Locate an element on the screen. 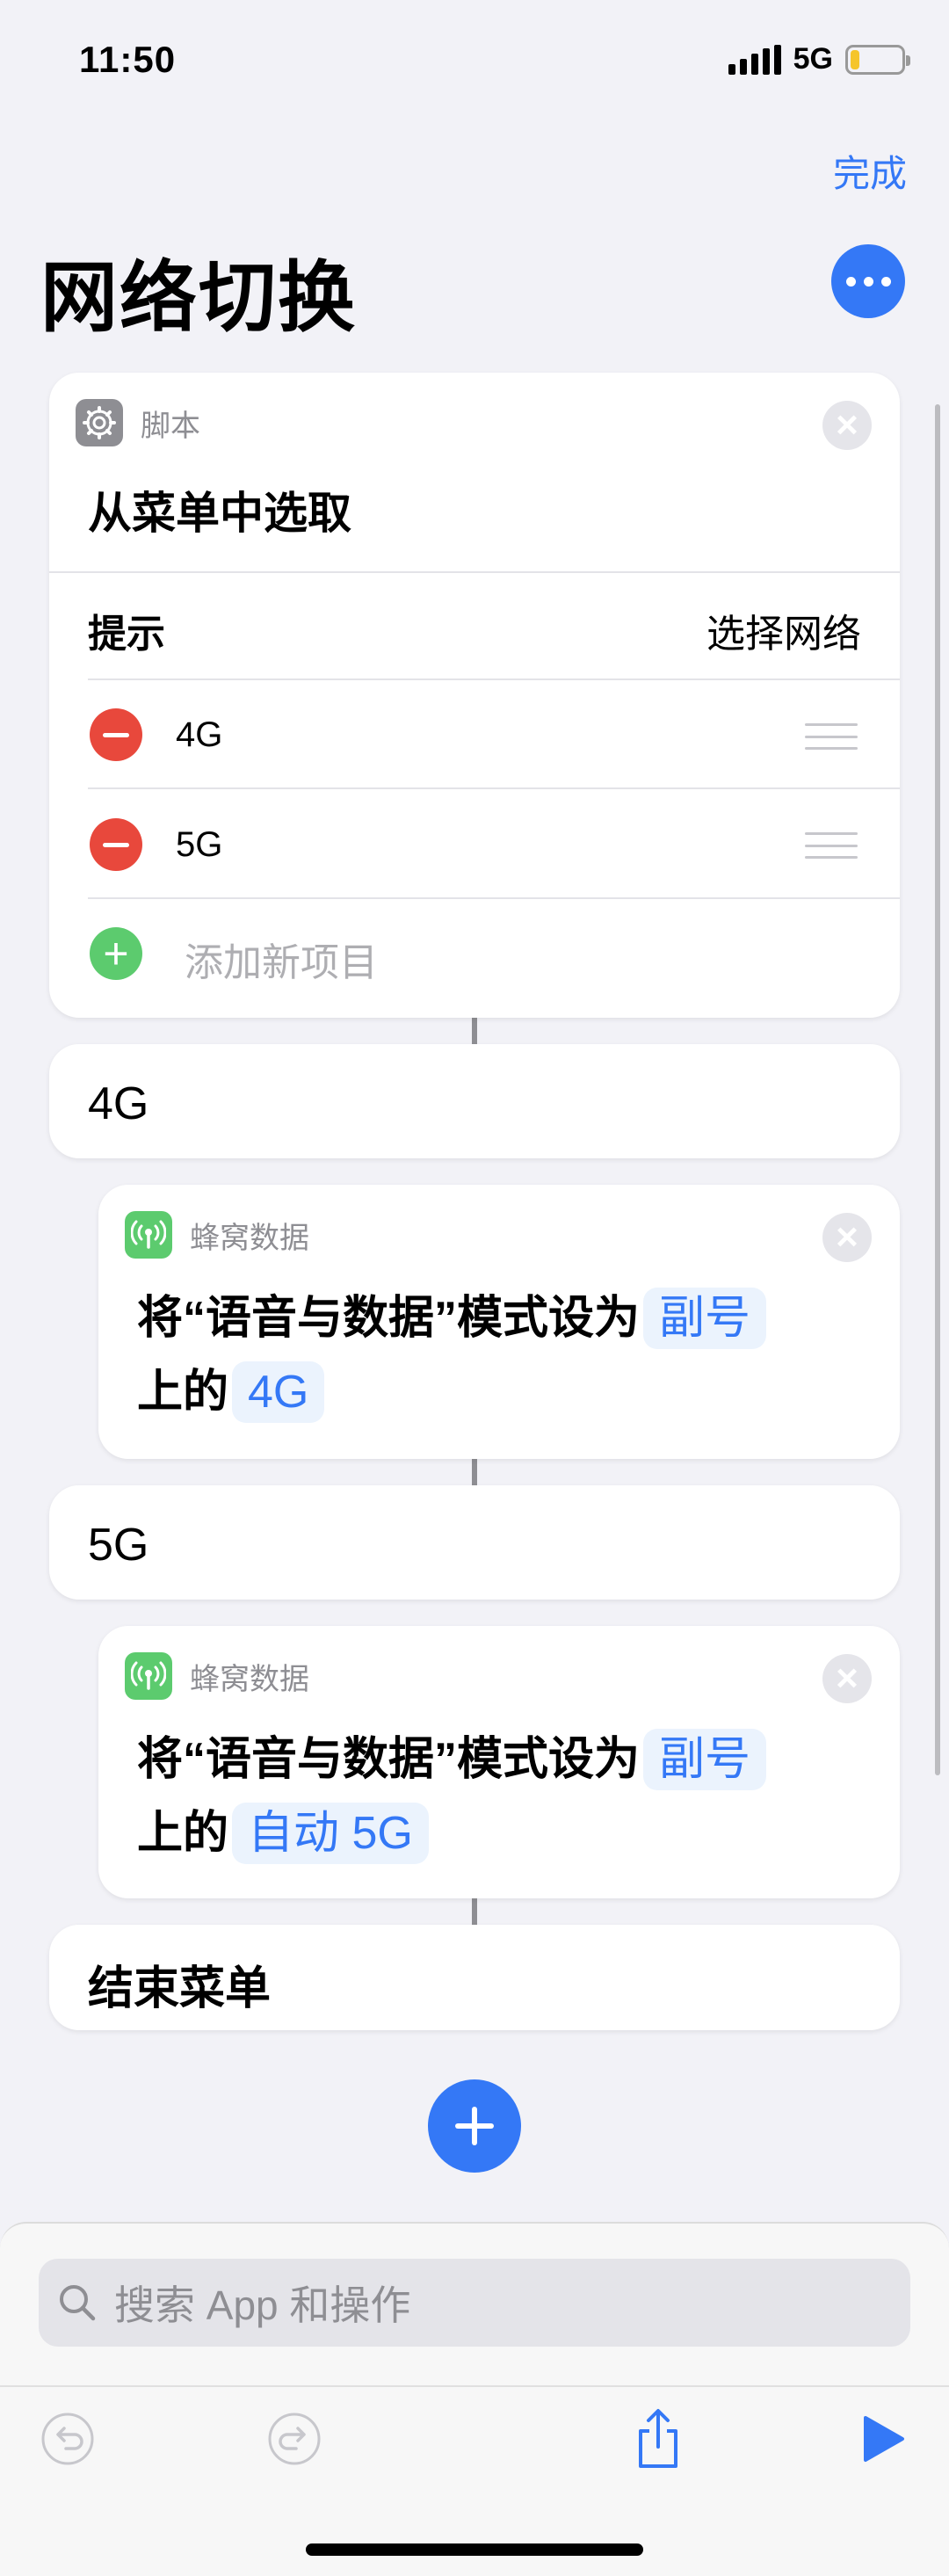 This screenshot has width=949, height=2576. action-header: 脚本 is located at coordinates (138, 422).